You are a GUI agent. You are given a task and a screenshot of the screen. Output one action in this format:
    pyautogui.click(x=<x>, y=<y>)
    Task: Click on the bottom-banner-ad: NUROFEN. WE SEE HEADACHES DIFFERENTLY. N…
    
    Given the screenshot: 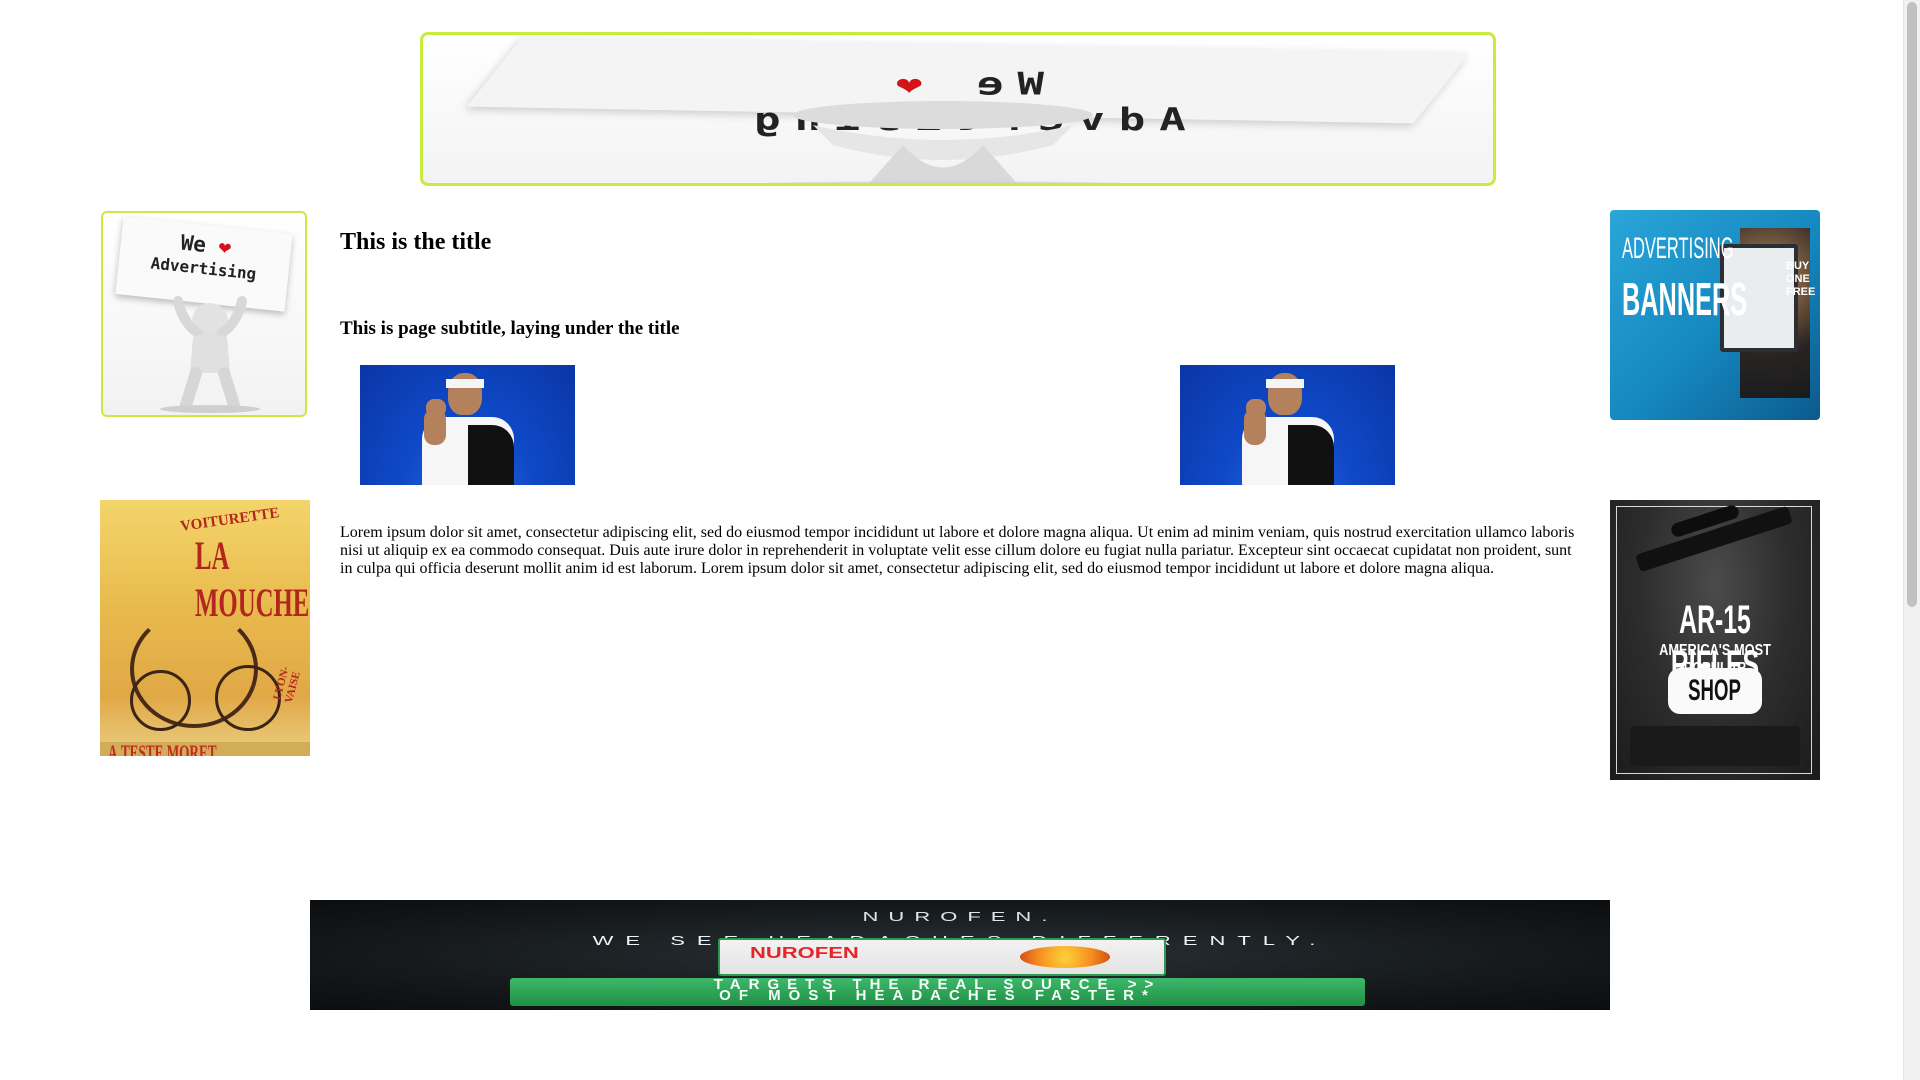 What is the action you would take?
    pyautogui.click(x=960, y=955)
    